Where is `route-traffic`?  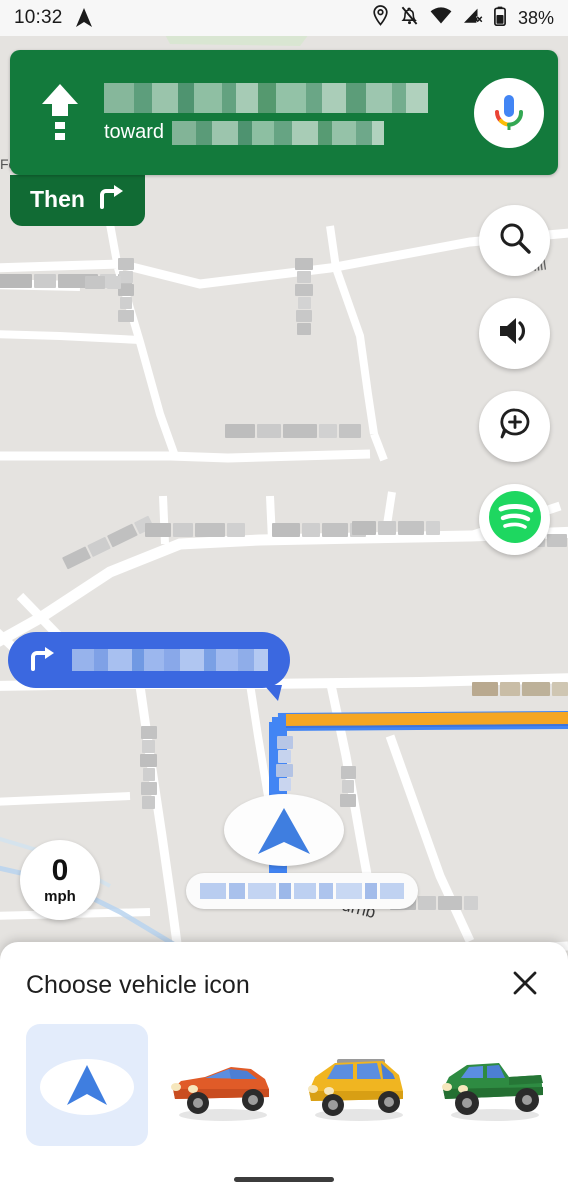 route-traffic is located at coordinates (426, 719).